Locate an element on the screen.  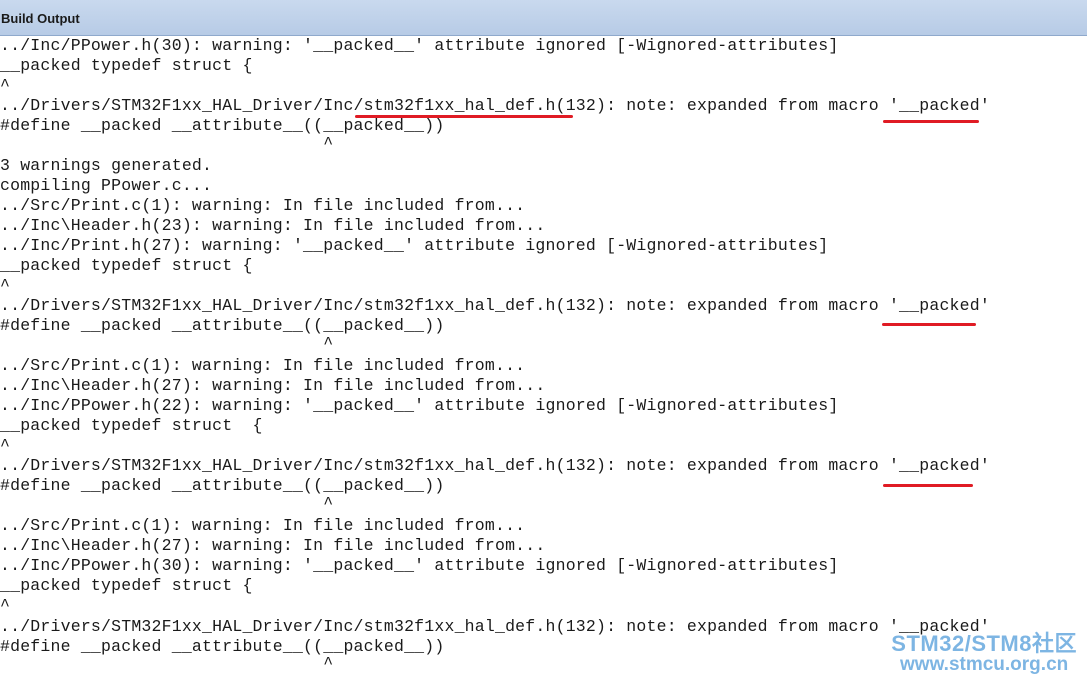
watermark-title: STM32/STM8社区 is located at coordinates (984, 643).